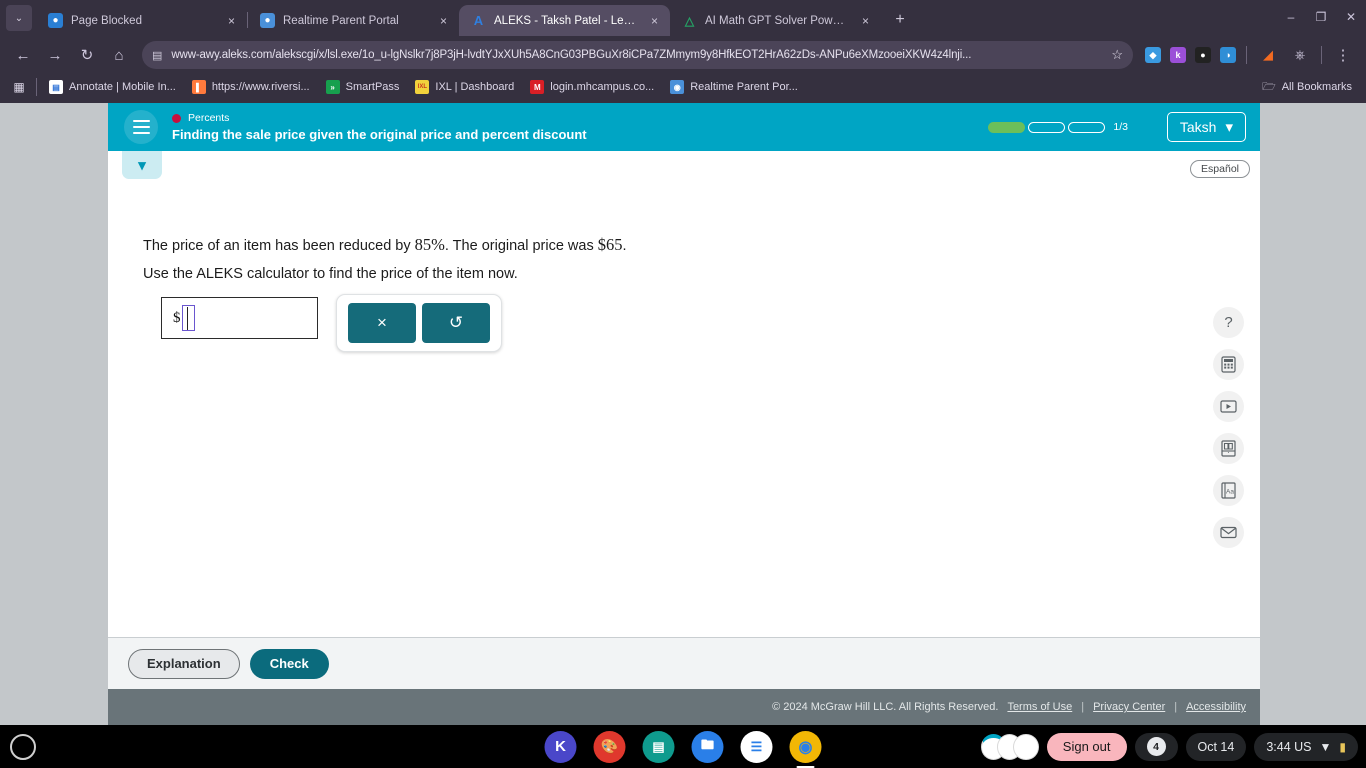 The height and width of the screenshot is (768, 1366). What do you see at coordinates (141, 127) in the screenshot?
I see `hamburger-menu-icon` at bounding box center [141, 127].